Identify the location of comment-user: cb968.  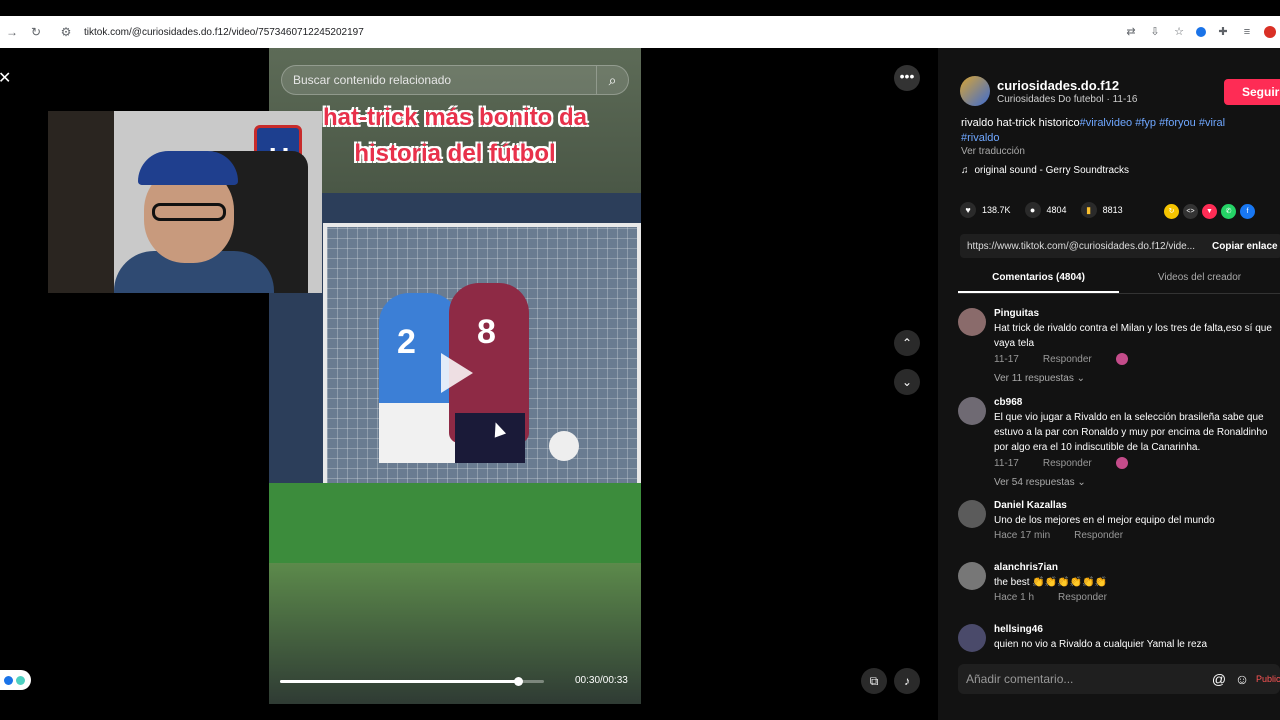
(1136, 402).